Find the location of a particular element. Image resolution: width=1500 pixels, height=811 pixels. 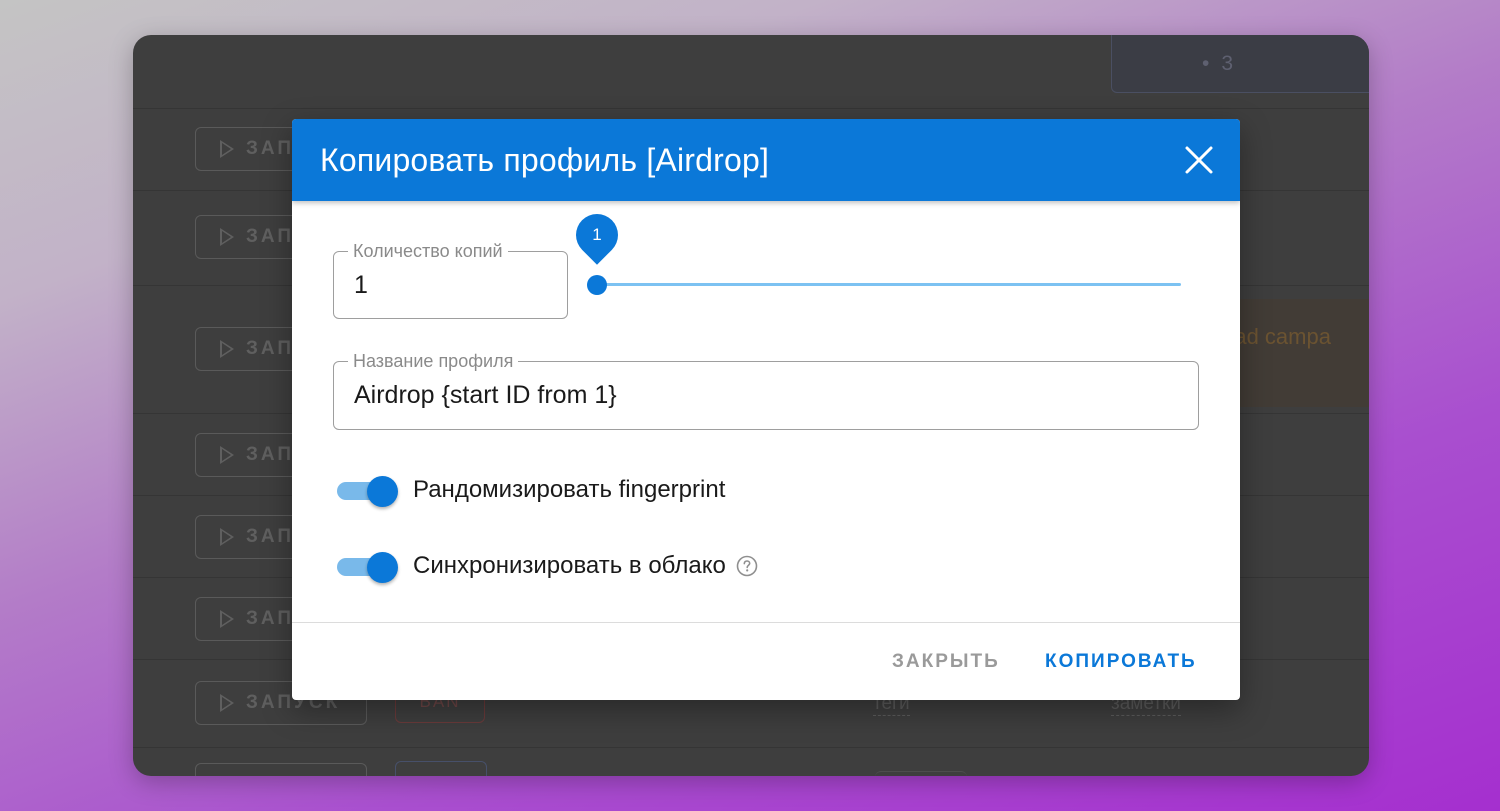

background-card-value: 3 is located at coordinates (1227, 63).